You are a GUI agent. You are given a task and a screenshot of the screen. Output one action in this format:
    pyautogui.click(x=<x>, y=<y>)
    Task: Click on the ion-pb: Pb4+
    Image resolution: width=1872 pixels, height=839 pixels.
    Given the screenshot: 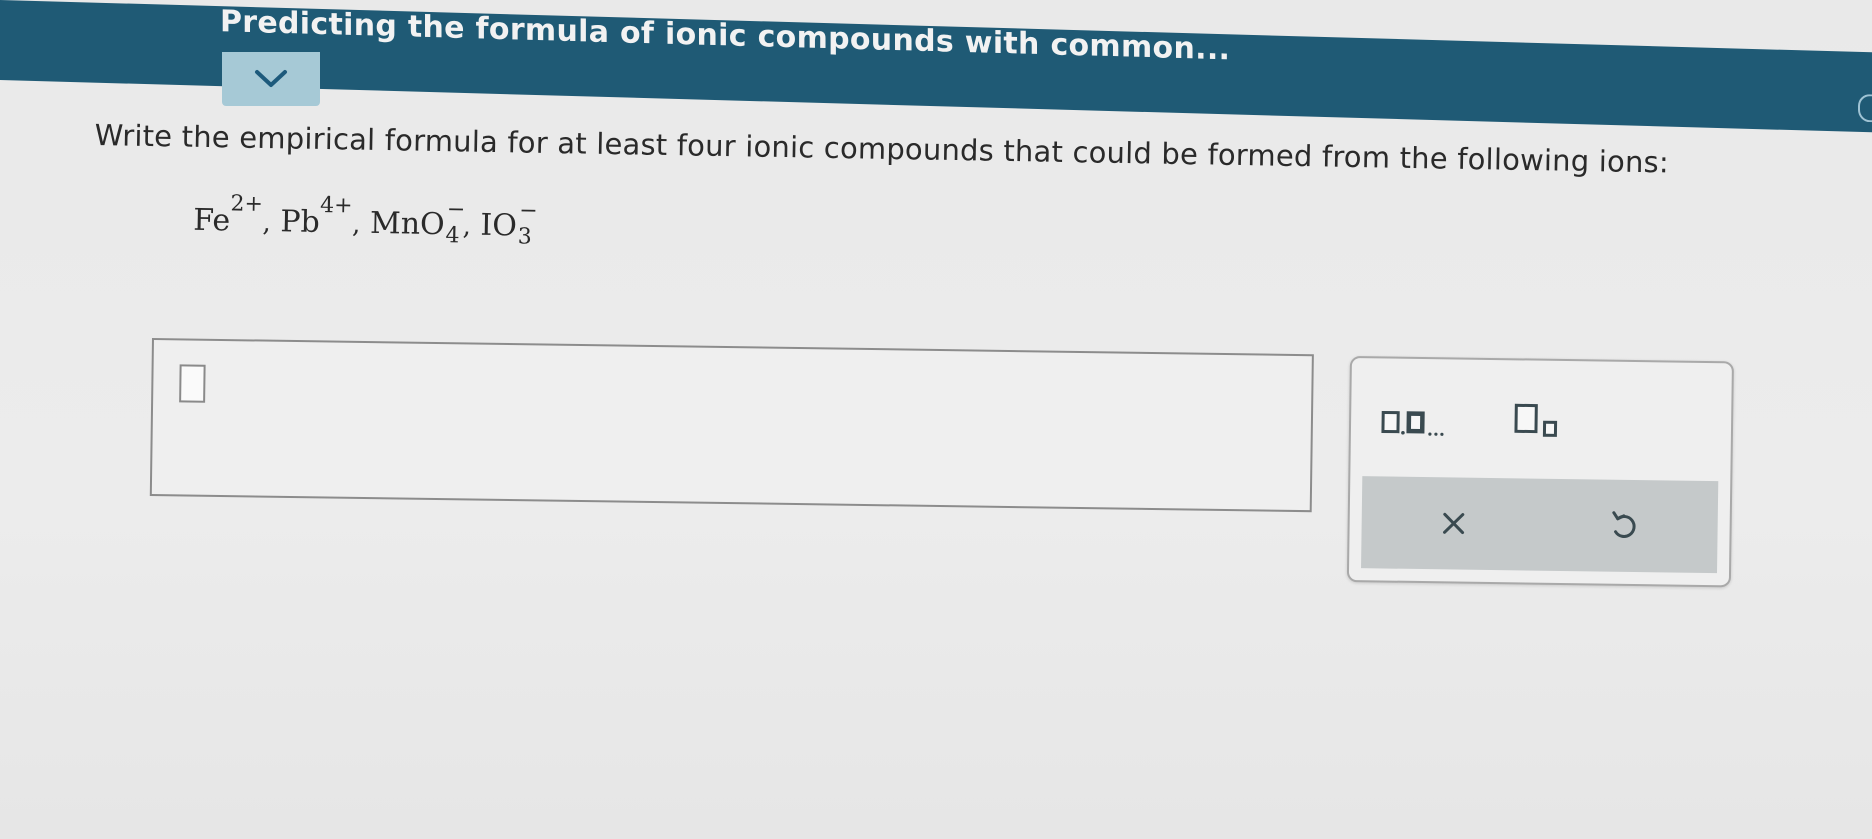 What is the action you would take?
    pyautogui.click(x=316, y=214)
    